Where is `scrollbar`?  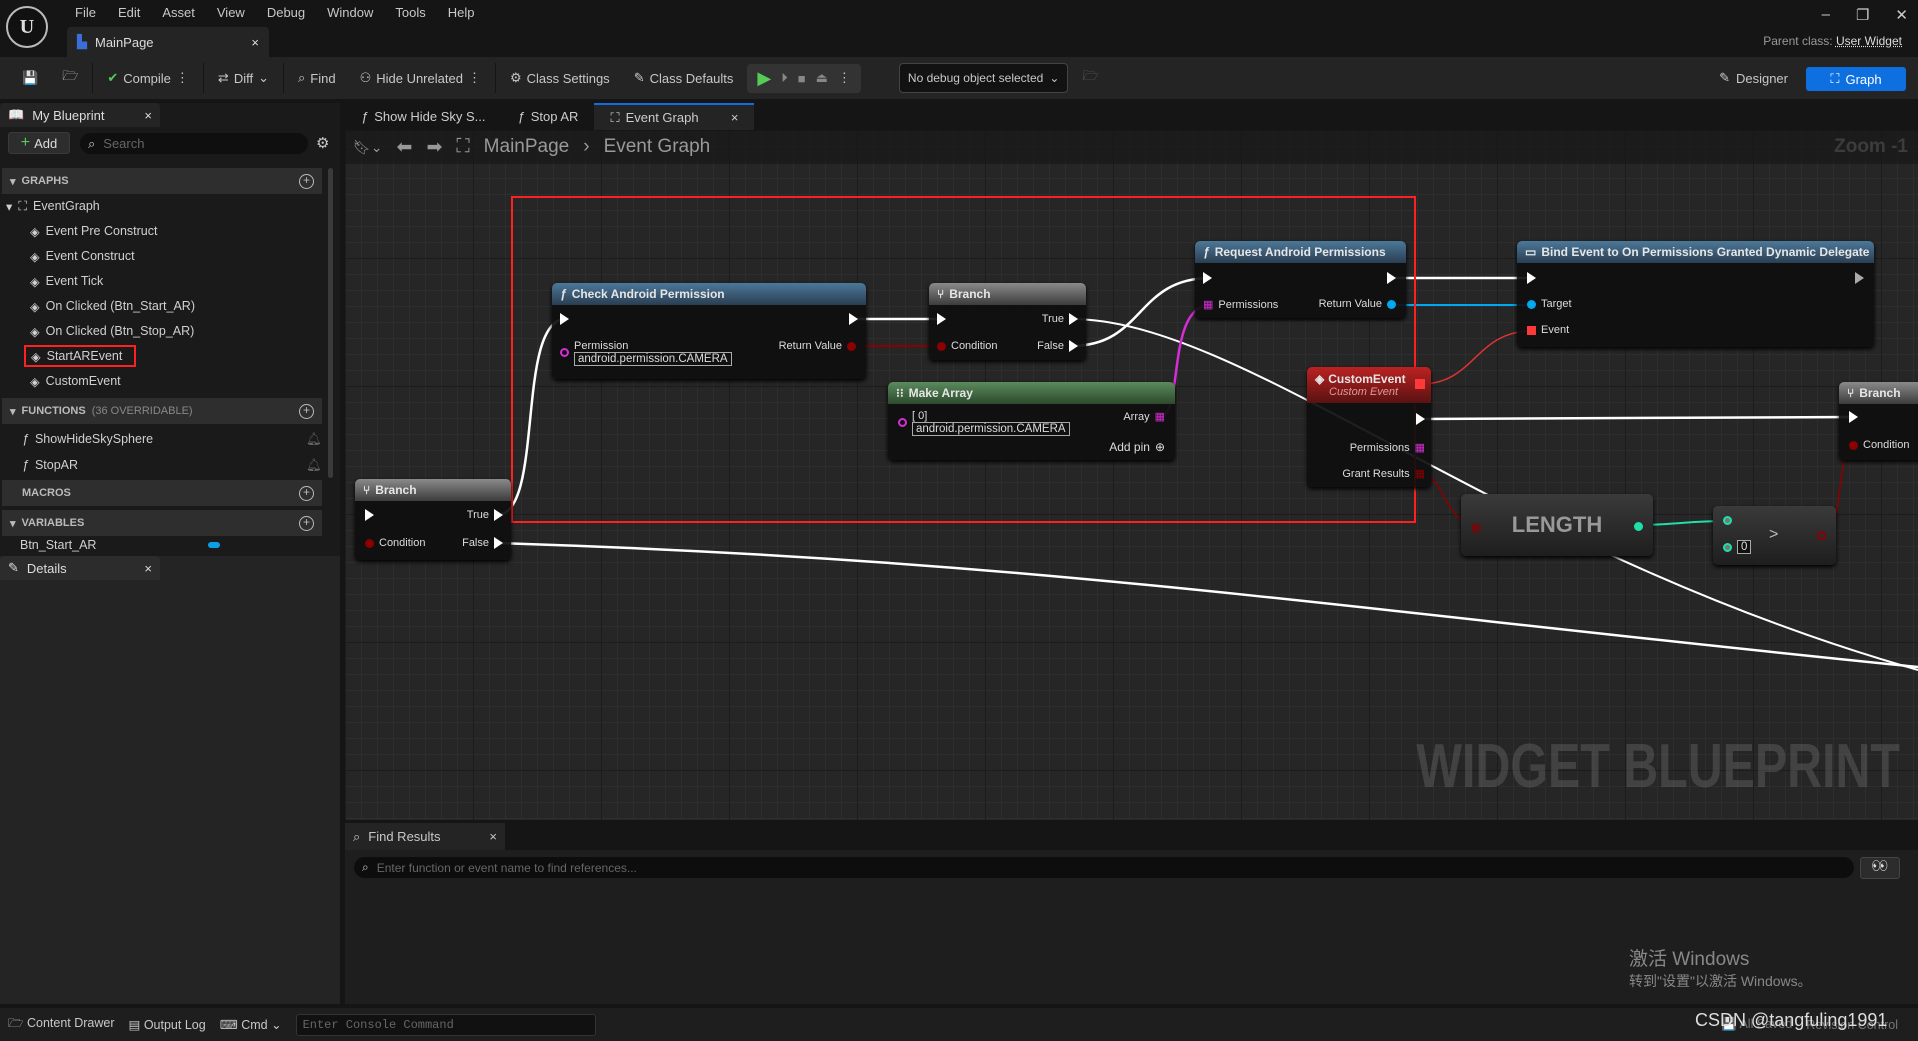 scrollbar is located at coordinates (330, 323).